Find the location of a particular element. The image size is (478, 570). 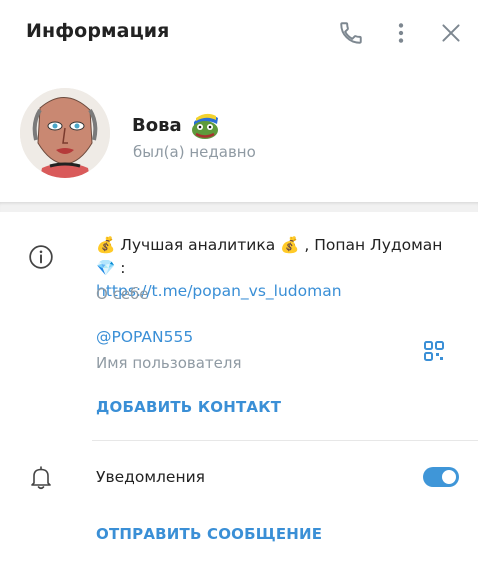

toggle-knob is located at coordinates (449, 477).